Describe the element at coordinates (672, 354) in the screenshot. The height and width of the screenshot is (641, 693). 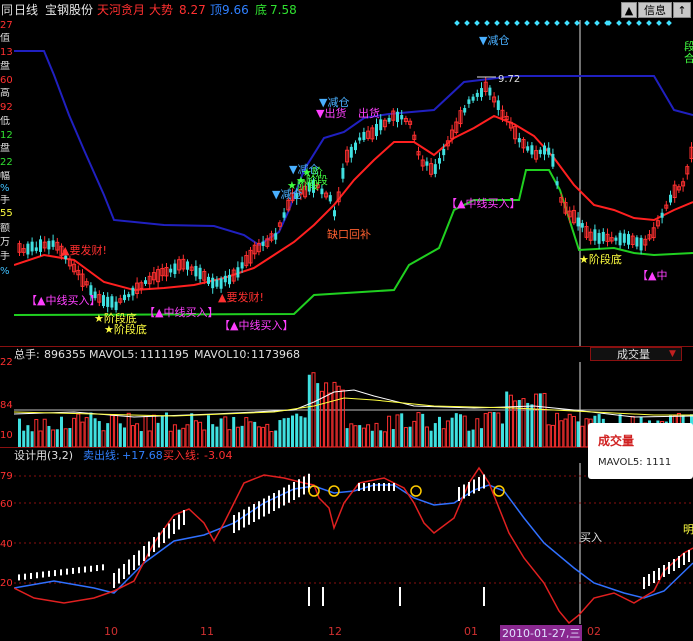
I see `chevron-down-icon: ▼` at that location.